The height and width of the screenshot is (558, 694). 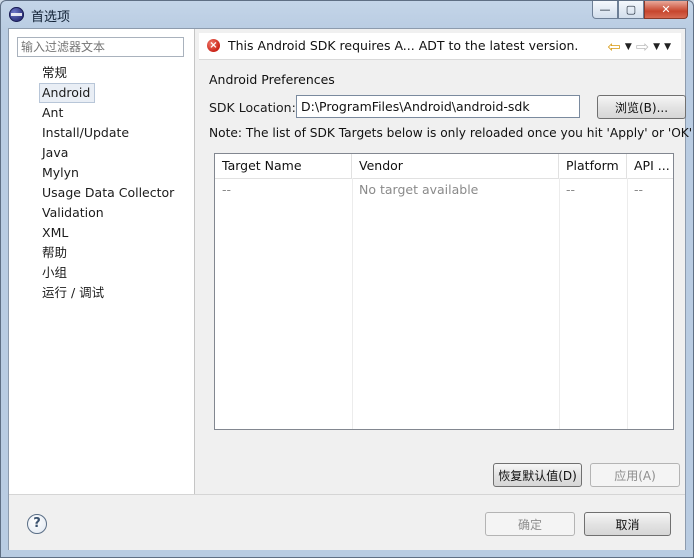 I want to click on maximize-icon: ▢, so click(x=631, y=9).